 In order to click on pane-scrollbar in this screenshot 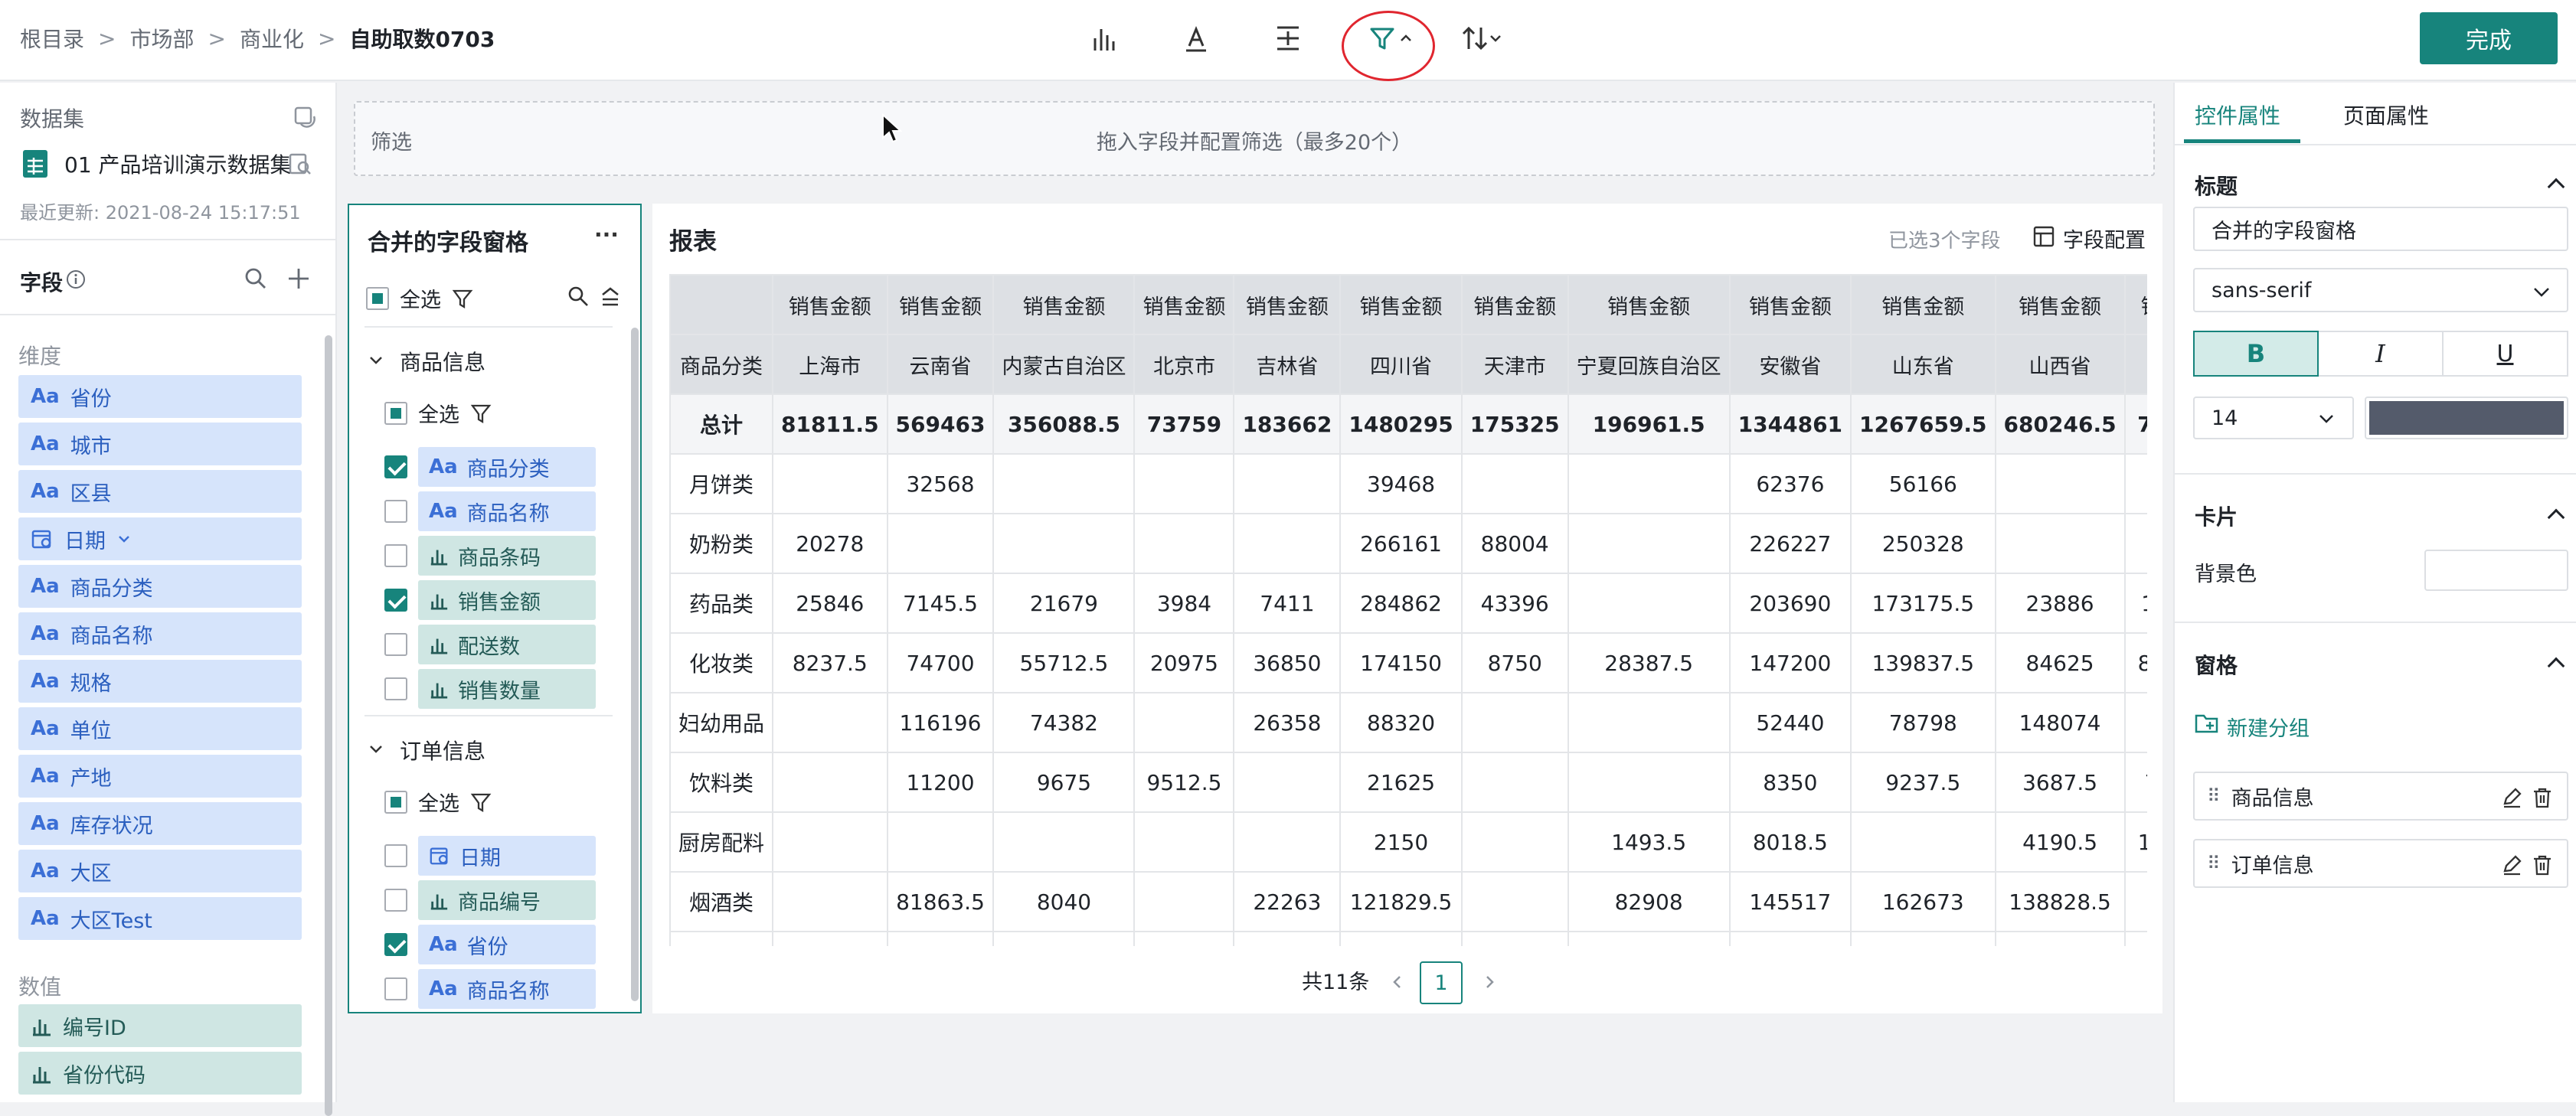, I will do `click(635, 664)`.